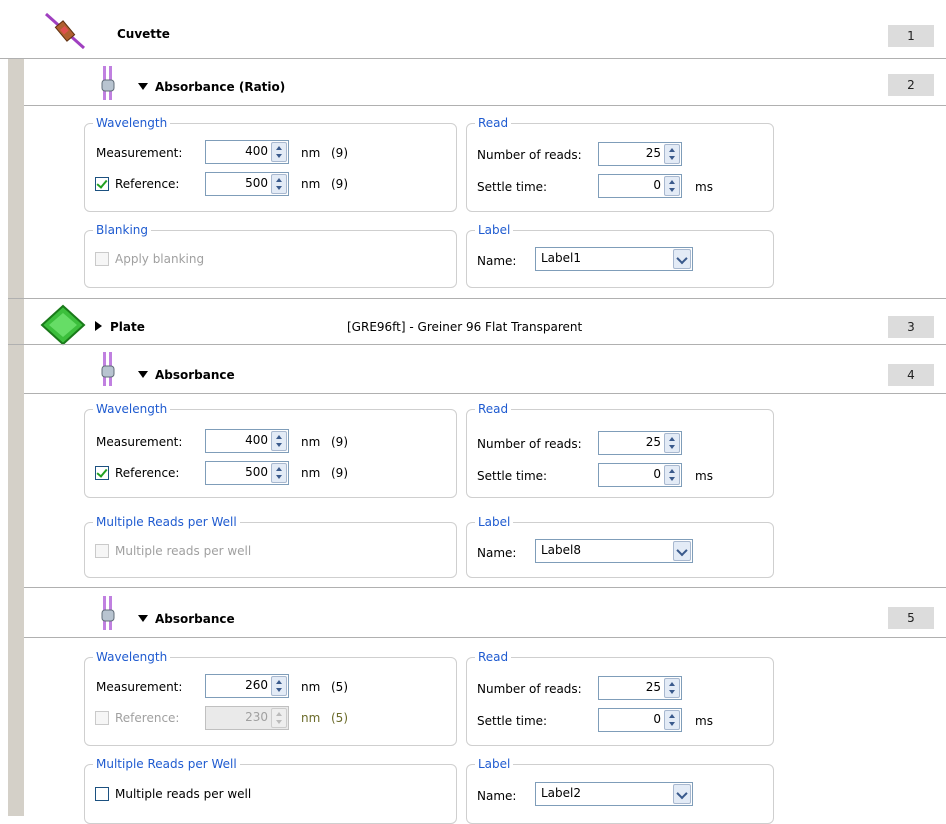  I want to click on step-number: 2, so click(911, 85).